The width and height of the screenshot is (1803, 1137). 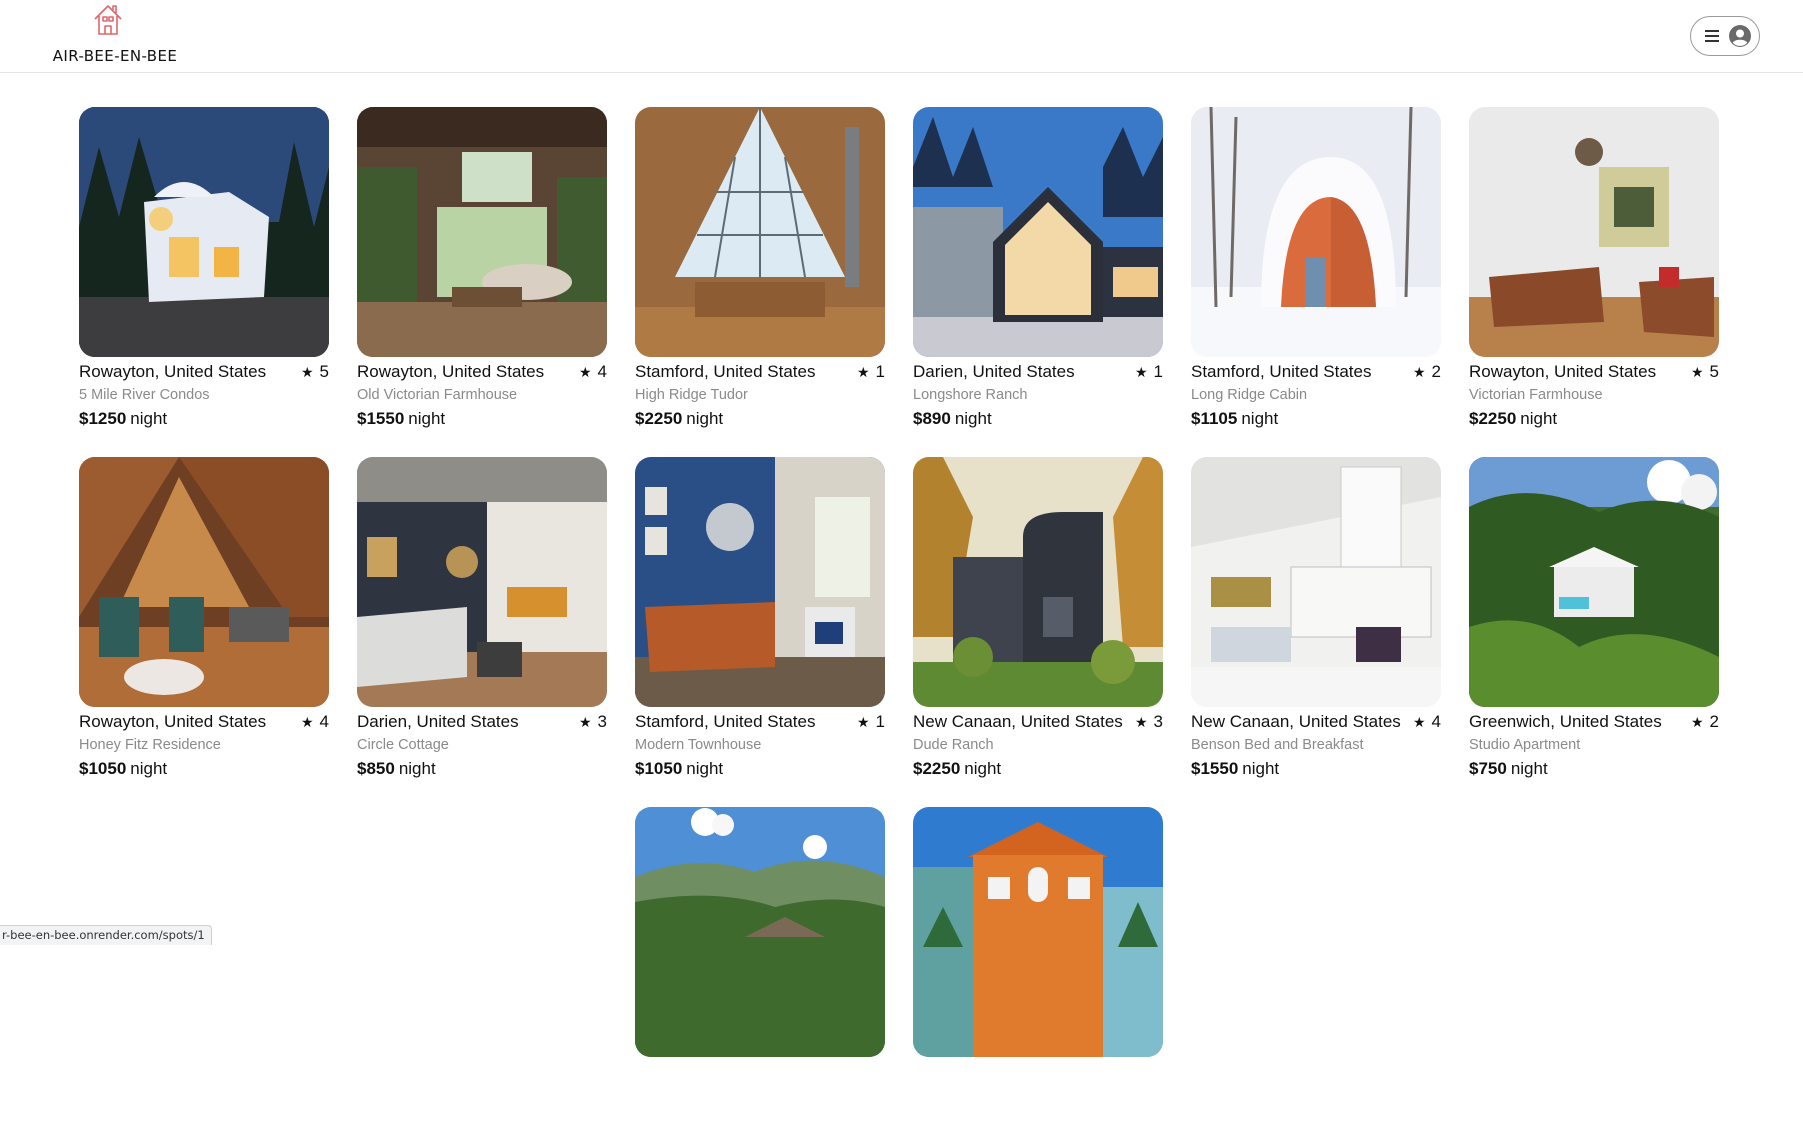 What do you see at coordinates (437, 395) in the screenshot?
I see `spot-name: Old Victorian Farmhouse` at bounding box center [437, 395].